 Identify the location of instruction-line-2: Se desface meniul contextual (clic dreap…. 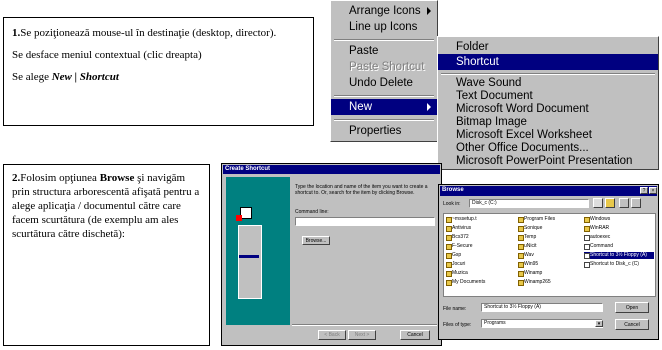
(107, 55).